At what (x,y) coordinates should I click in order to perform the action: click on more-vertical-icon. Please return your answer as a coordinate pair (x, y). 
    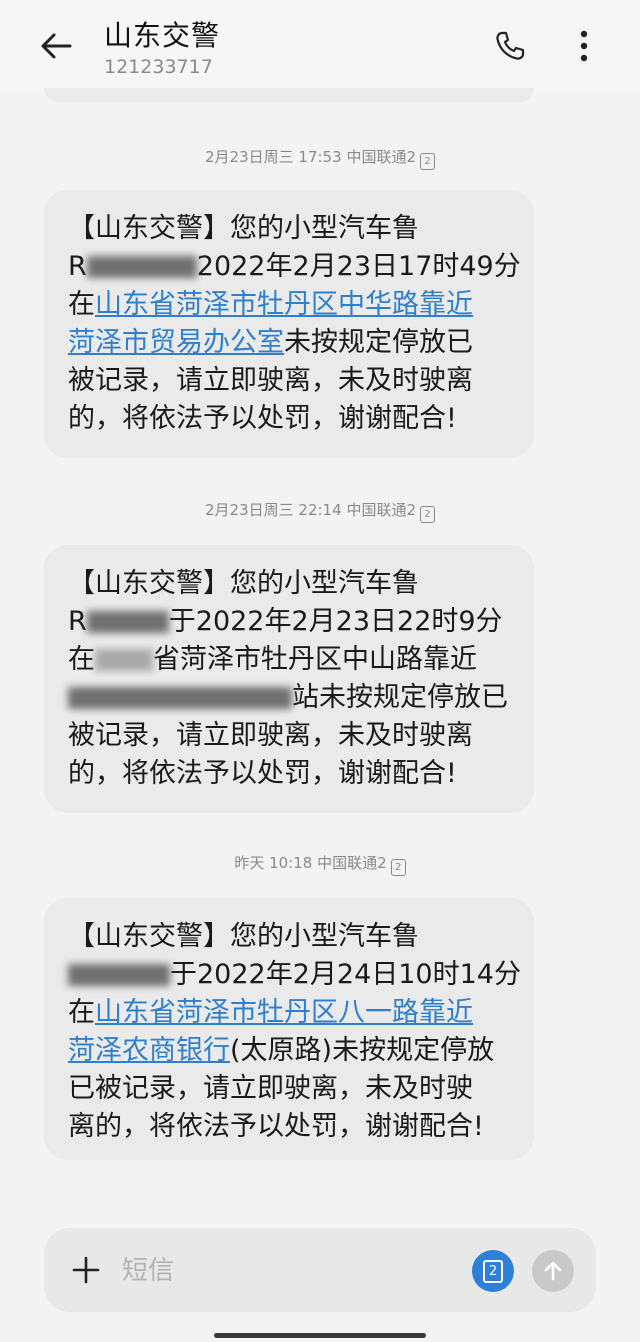
    Looking at the image, I should click on (584, 46).